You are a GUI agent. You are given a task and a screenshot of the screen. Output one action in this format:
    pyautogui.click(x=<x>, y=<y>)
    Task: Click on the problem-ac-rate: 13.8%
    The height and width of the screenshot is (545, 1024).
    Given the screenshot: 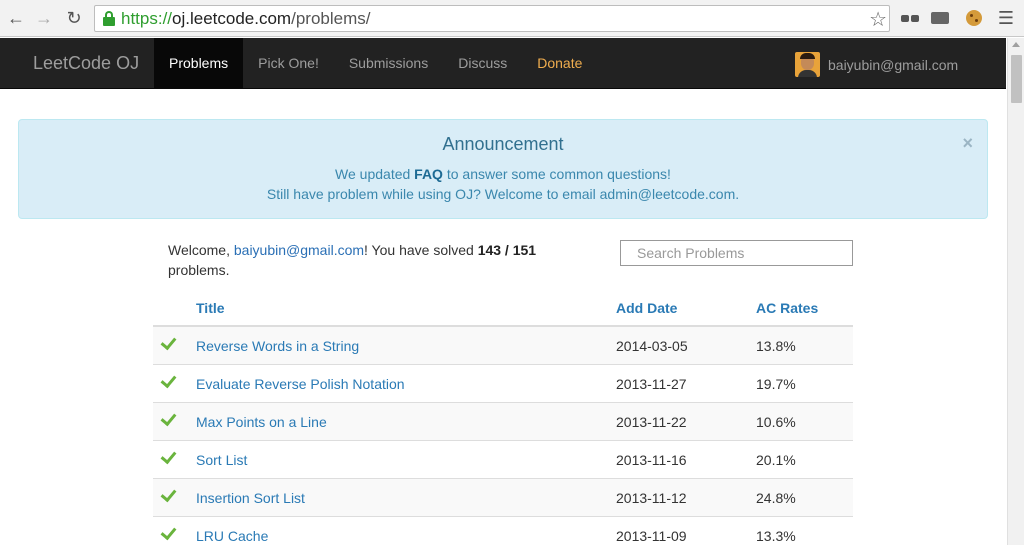 What is the action you would take?
    pyautogui.click(x=776, y=346)
    